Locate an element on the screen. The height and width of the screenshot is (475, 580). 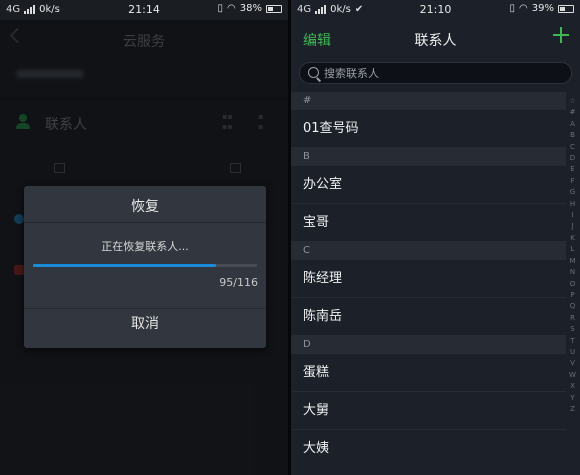
index-letter: L is located at coordinates (572, 249).